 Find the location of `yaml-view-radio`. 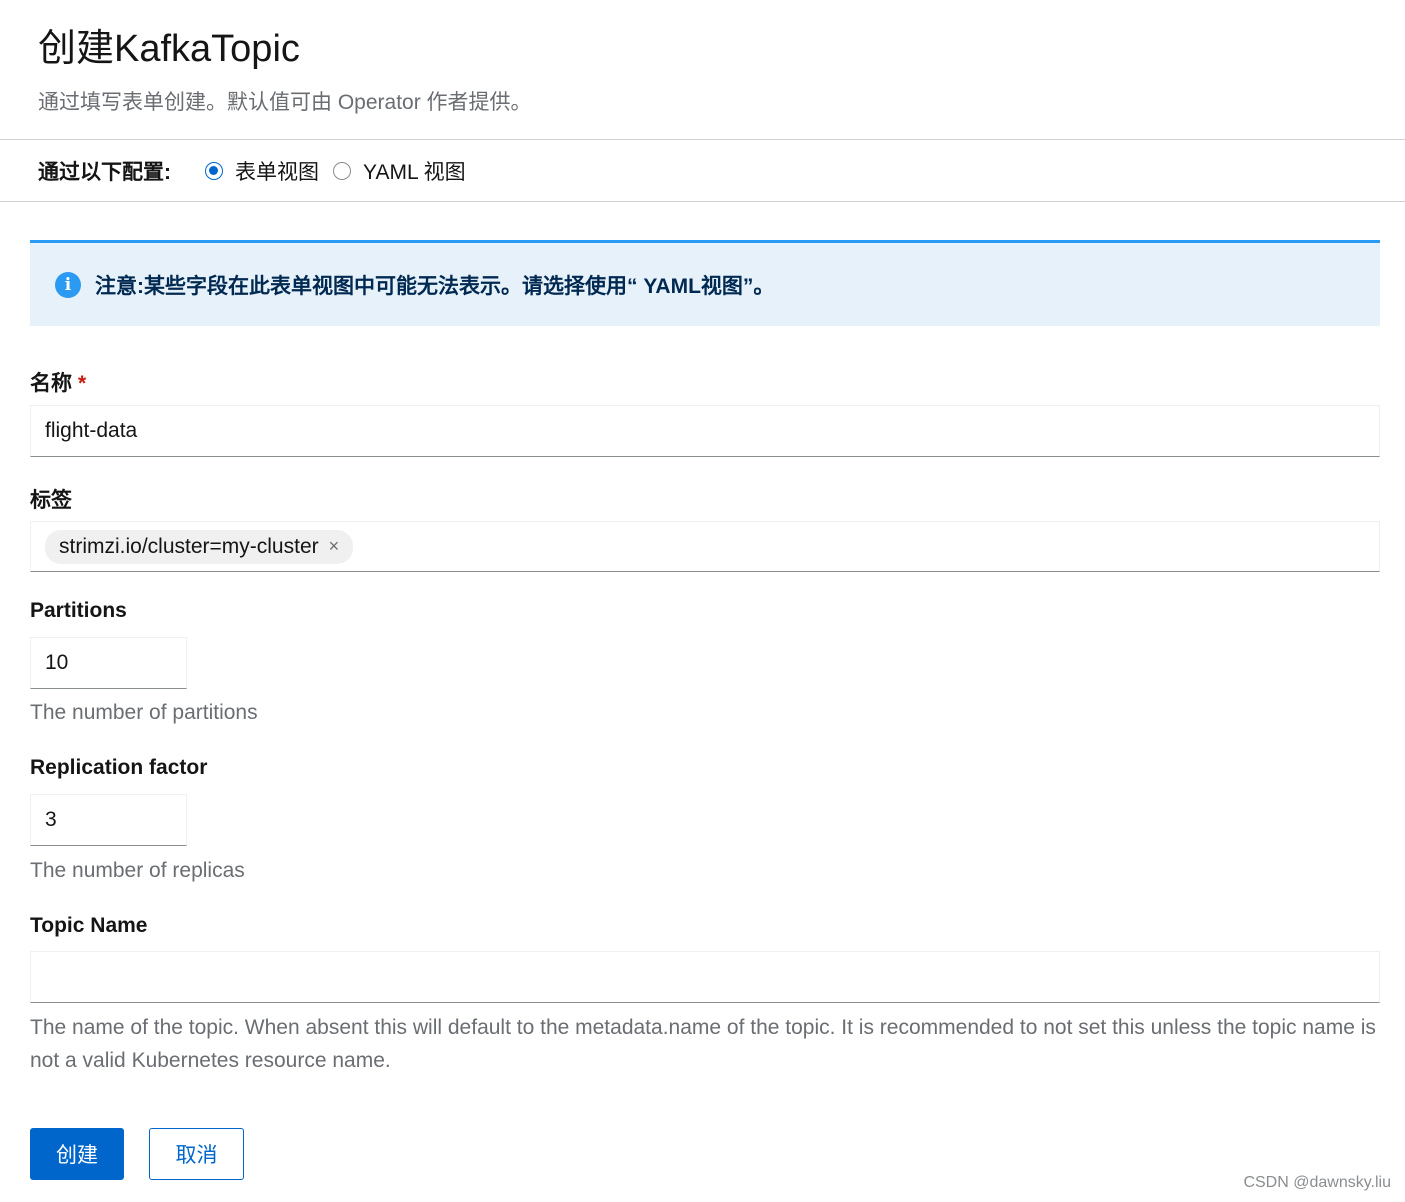

yaml-view-radio is located at coordinates (342, 170).